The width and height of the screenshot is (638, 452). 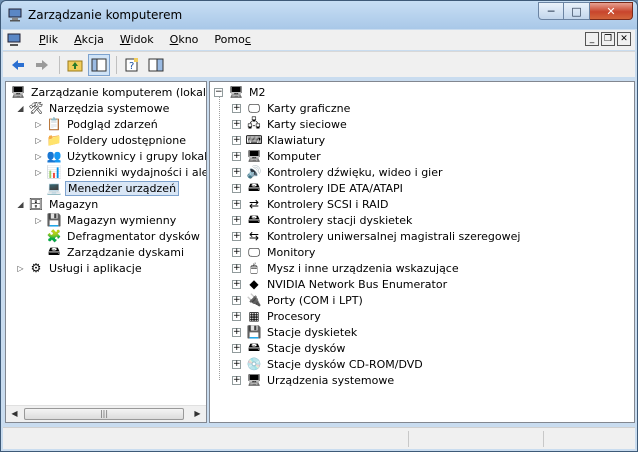 I want to click on tree-node-event-viewer: ▷ 📋 Podgląd zdarzeń, so click(x=97, y=124).